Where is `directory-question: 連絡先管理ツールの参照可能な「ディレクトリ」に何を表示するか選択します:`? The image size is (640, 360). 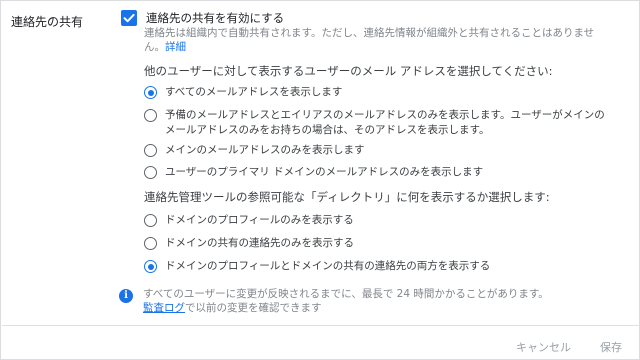 directory-question: 連絡先管理ツールの参照可能な「ディレクトリ」に何を表示するか選択します: is located at coordinates (347, 197).